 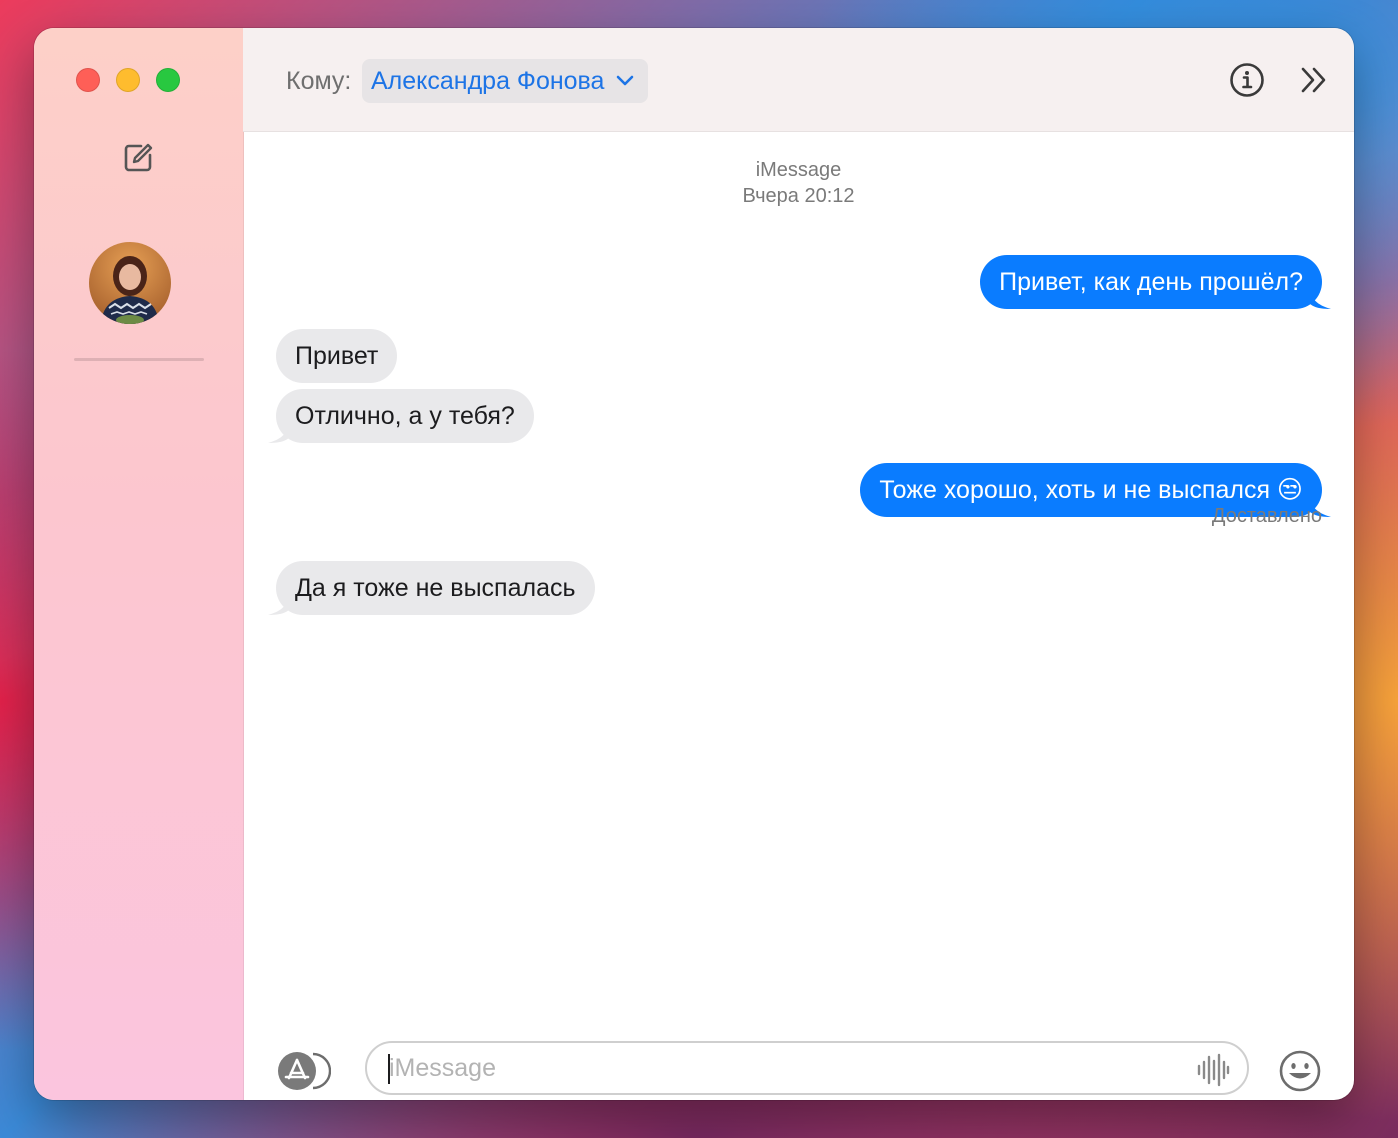 I want to click on minimize-window-button, so click(x=128, y=80).